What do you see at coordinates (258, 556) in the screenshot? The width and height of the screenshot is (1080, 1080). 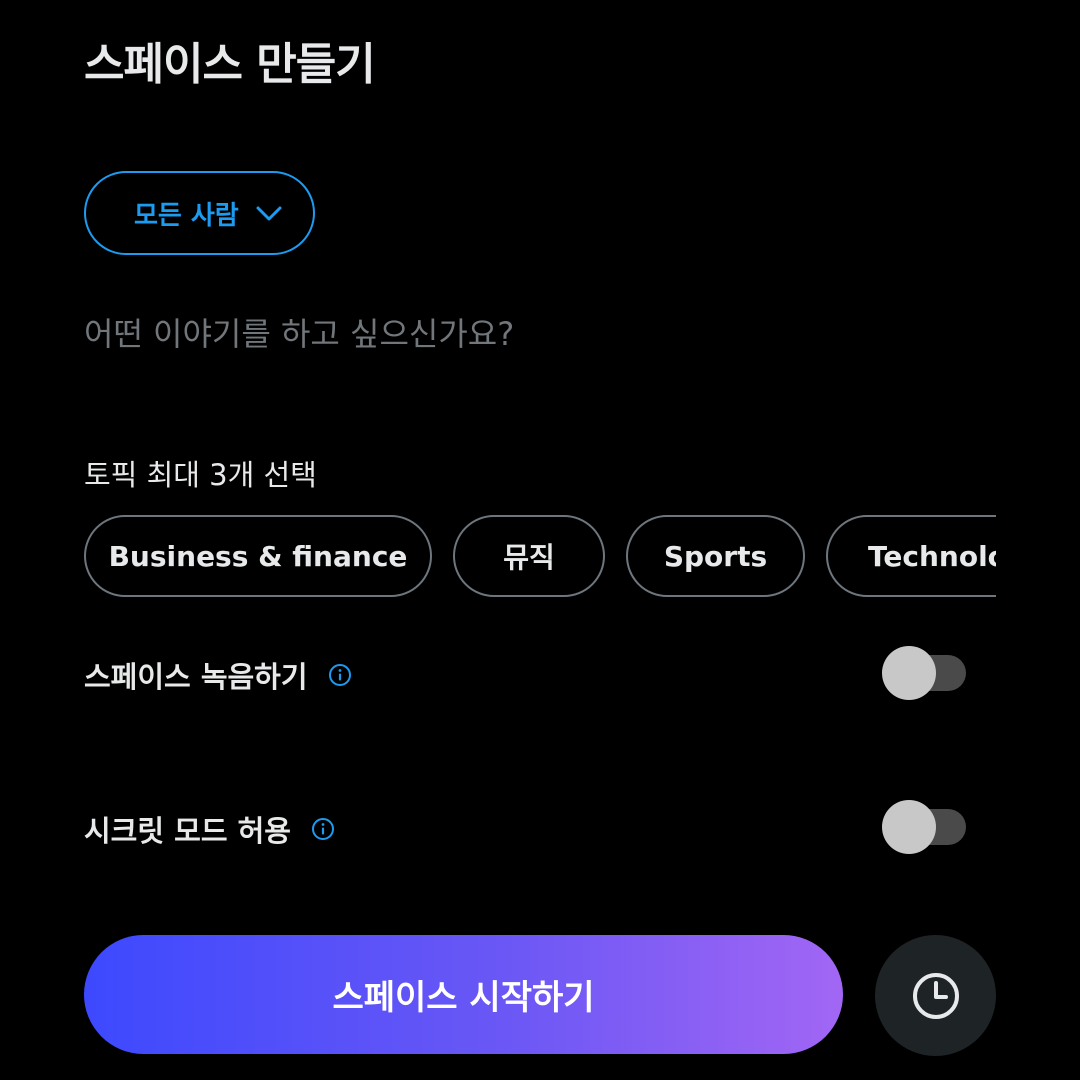 I see `topic-chip-business-finance: Business & finance` at bounding box center [258, 556].